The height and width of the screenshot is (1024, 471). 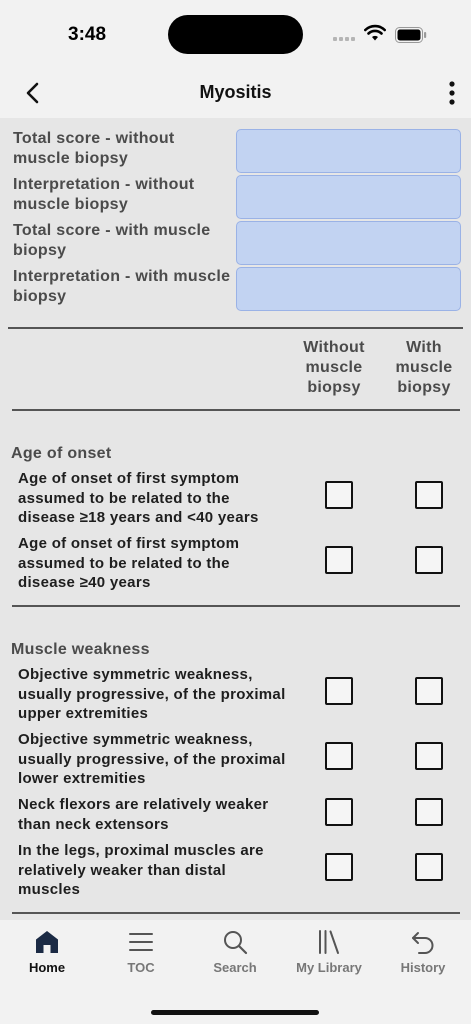 I want to click on tab-history: History, so click(x=423, y=951).